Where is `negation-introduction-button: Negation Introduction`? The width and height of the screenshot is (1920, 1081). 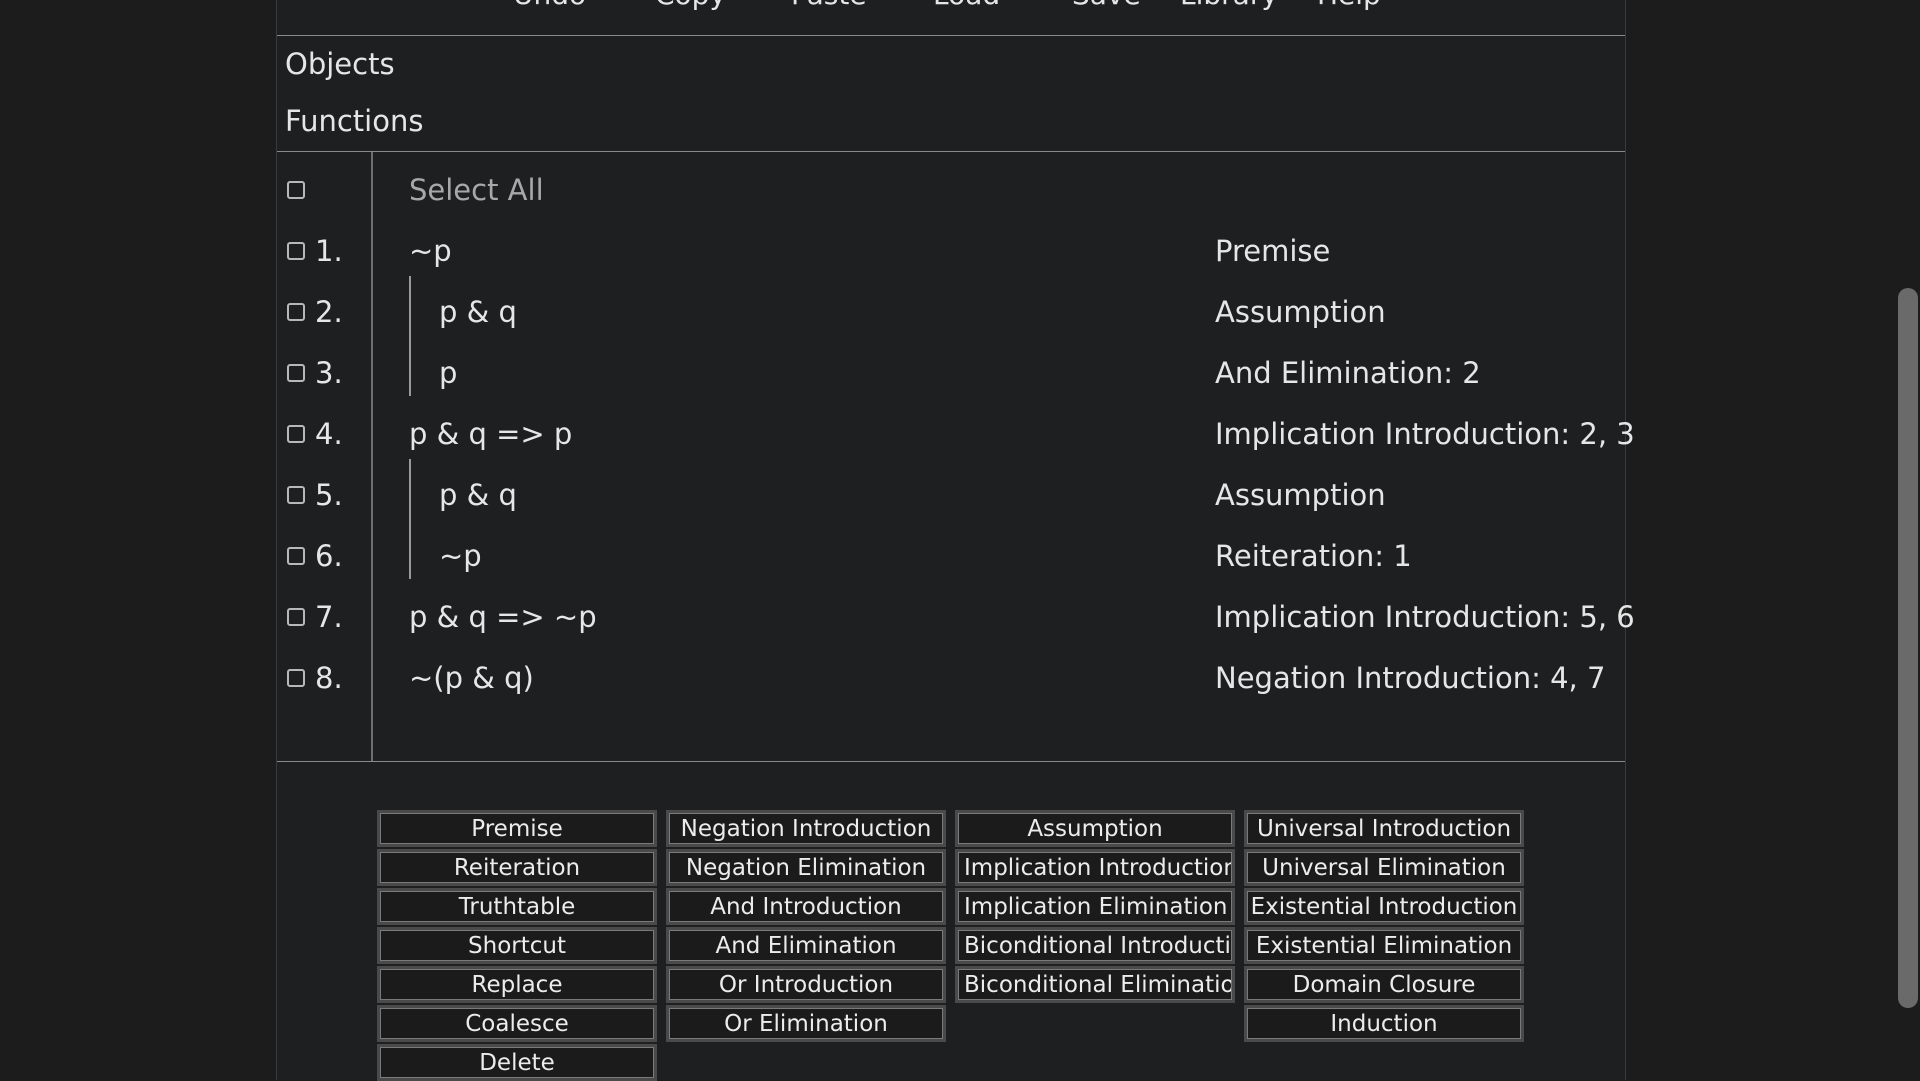 negation-introduction-button: Negation Introduction is located at coordinates (806, 828).